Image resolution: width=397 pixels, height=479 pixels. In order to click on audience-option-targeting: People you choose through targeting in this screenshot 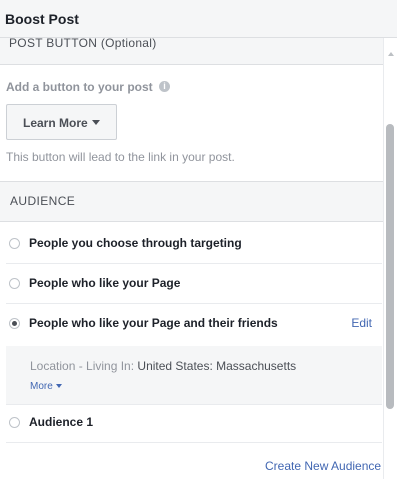, I will do `click(194, 244)`.